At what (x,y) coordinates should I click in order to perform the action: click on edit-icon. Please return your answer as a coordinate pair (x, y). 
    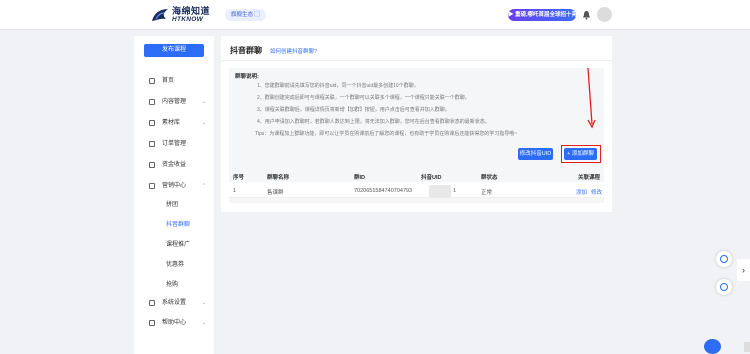
    Looking at the image, I should click on (724, 259).